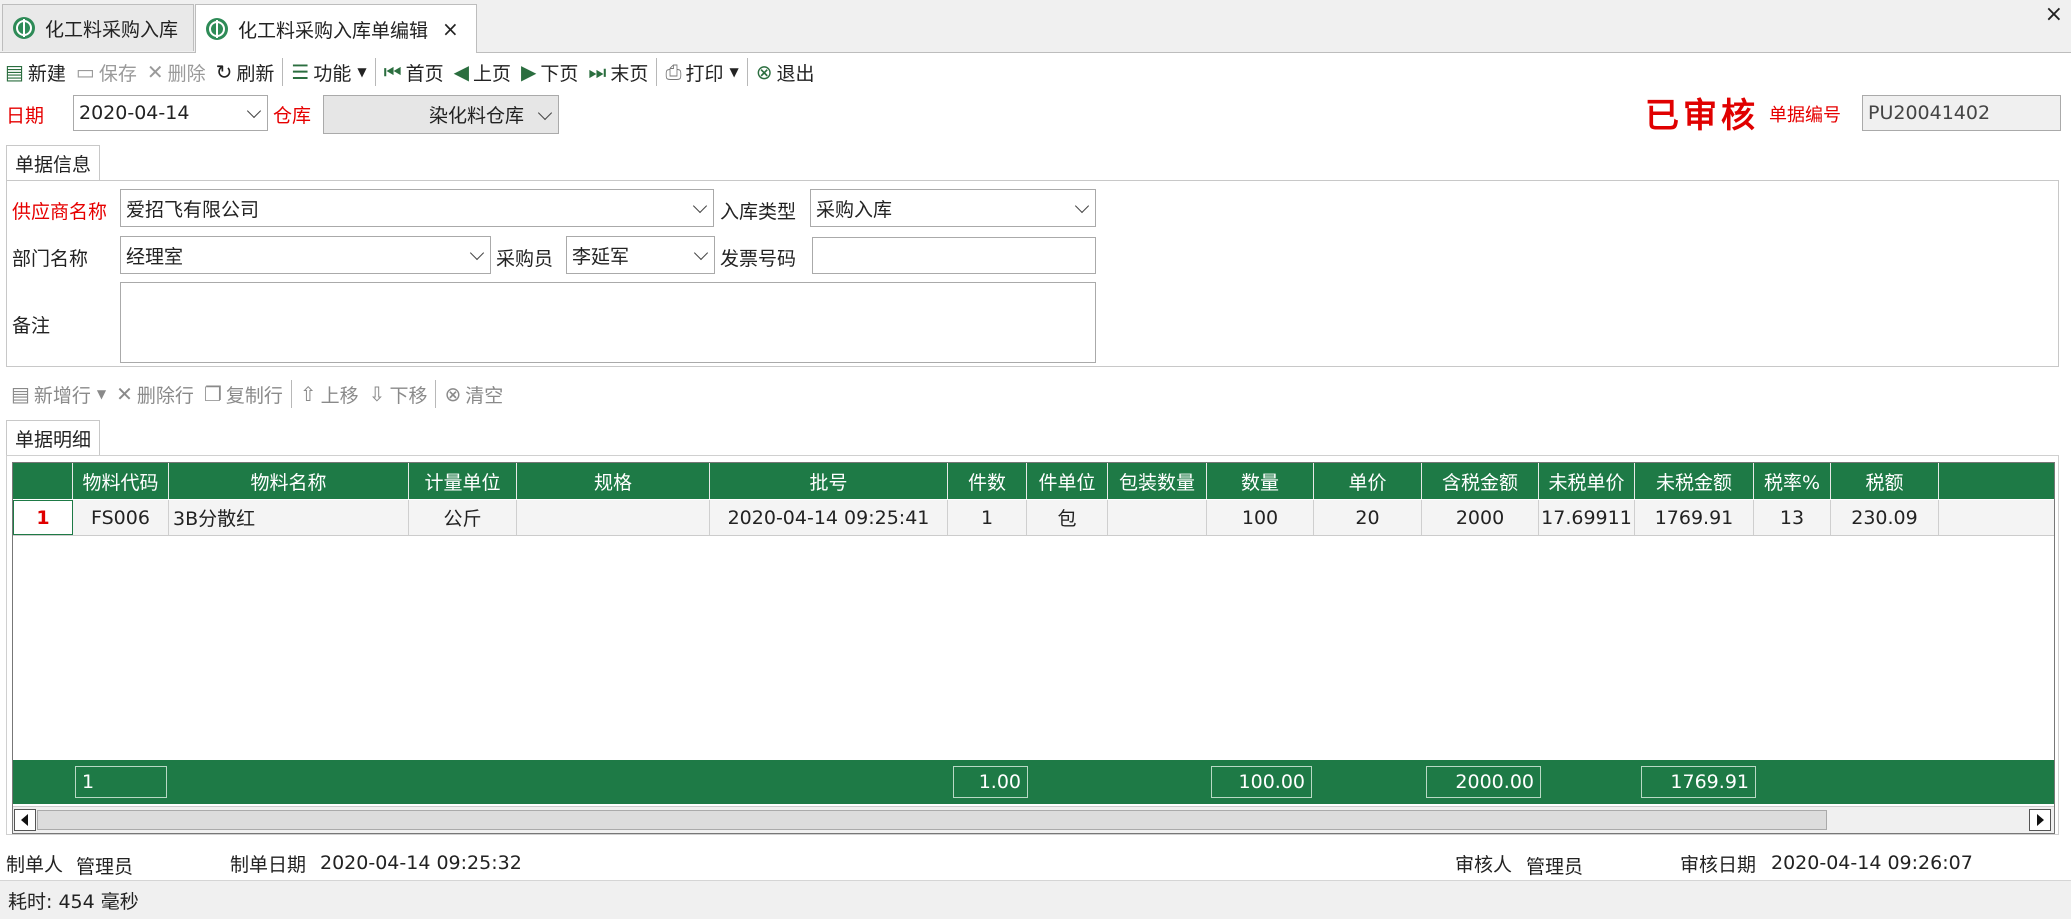 The height and width of the screenshot is (919, 2071). What do you see at coordinates (1885, 481) in the screenshot?
I see `column-header: 税额` at bounding box center [1885, 481].